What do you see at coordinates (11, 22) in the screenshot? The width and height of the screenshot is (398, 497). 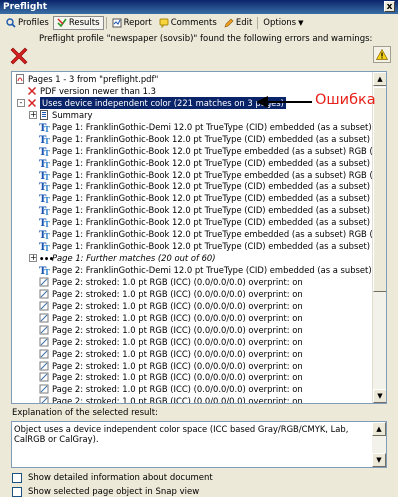 I see `profiles-icon` at bounding box center [11, 22].